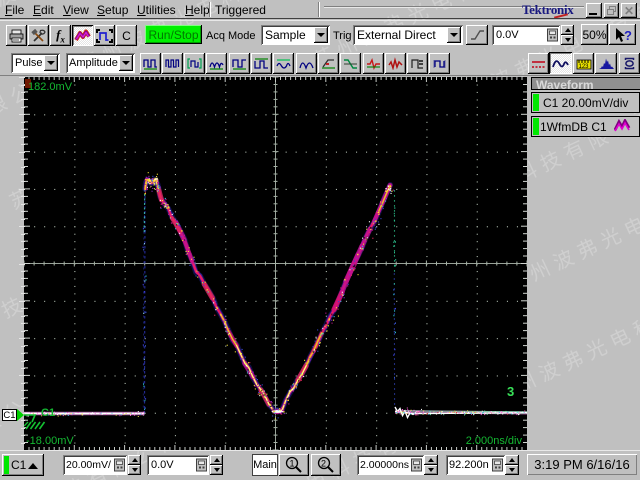 This screenshot has height=480, width=640. I want to click on svg-text: 3, so click(510, 391).